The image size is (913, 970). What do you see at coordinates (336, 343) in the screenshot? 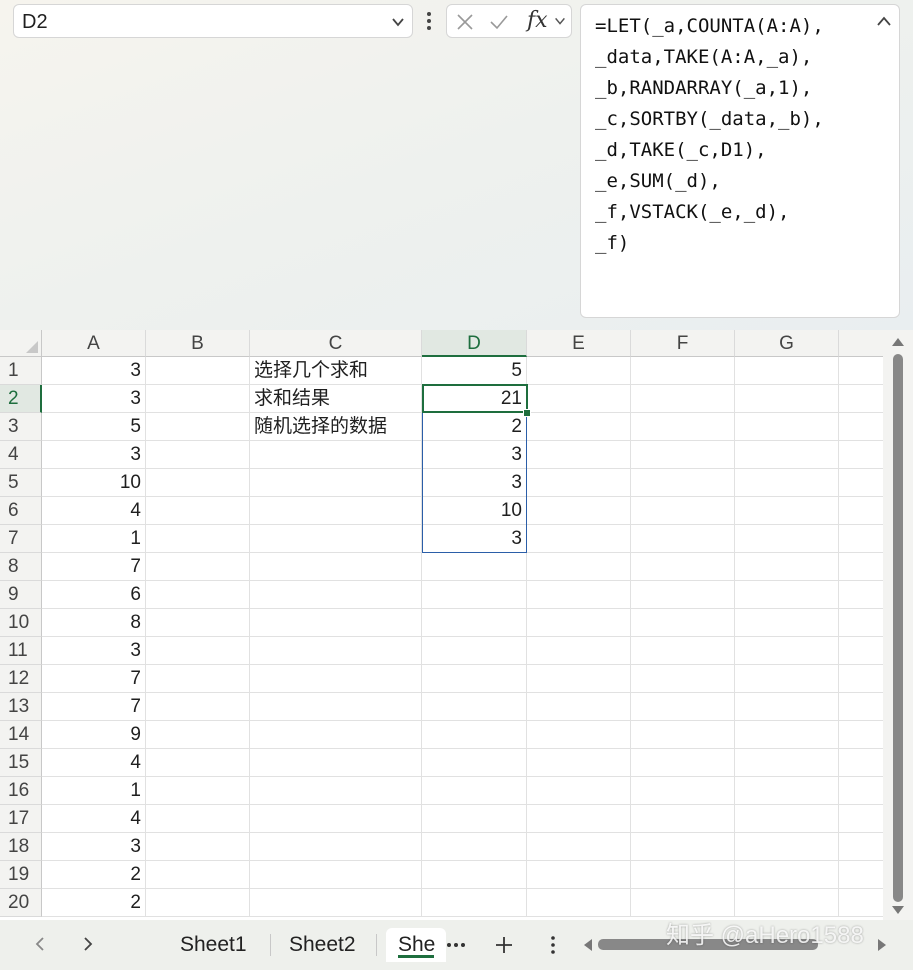
I see `column-header-c: C` at bounding box center [336, 343].